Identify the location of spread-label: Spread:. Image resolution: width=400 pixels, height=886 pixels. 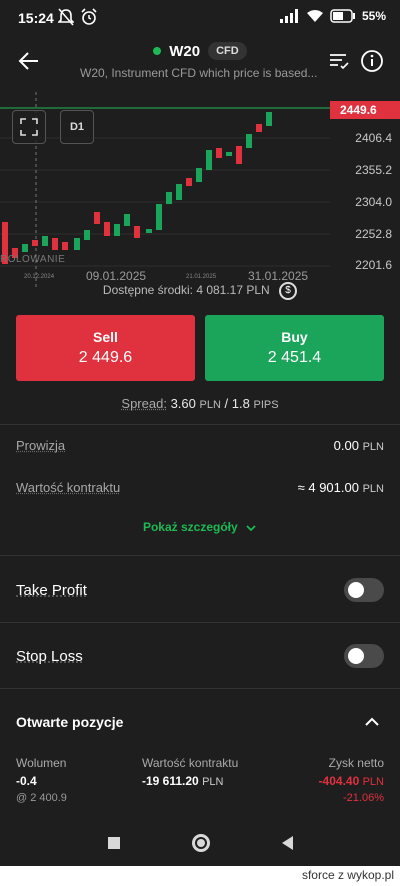
(144, 403).